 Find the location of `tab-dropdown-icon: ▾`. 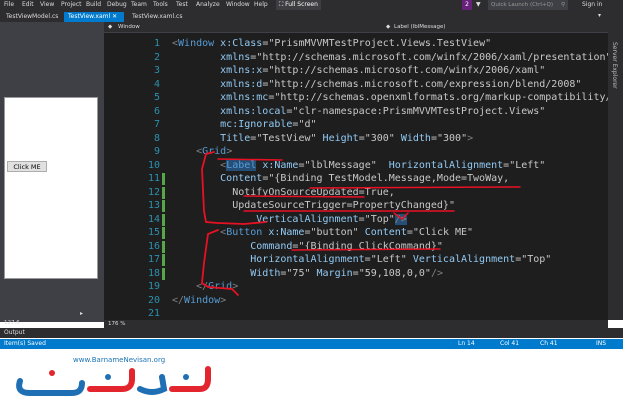

tab-dropdown-icon: ▾ is located at coordinates (599, 15).